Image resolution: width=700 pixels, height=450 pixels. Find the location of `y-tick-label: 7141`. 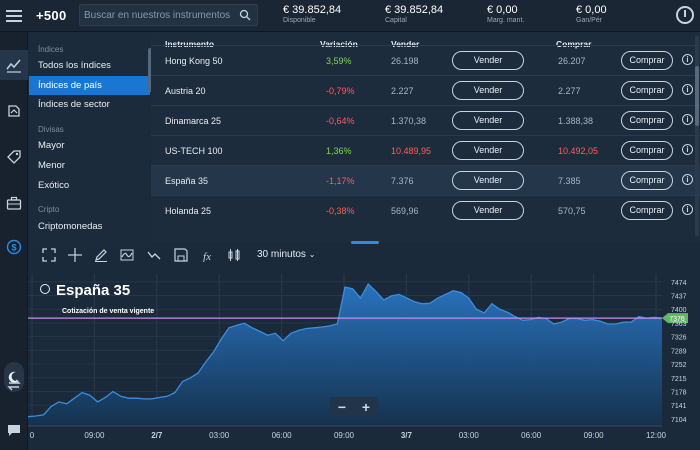

y-tick-label: 7141 is located at coordinates (679, 406).